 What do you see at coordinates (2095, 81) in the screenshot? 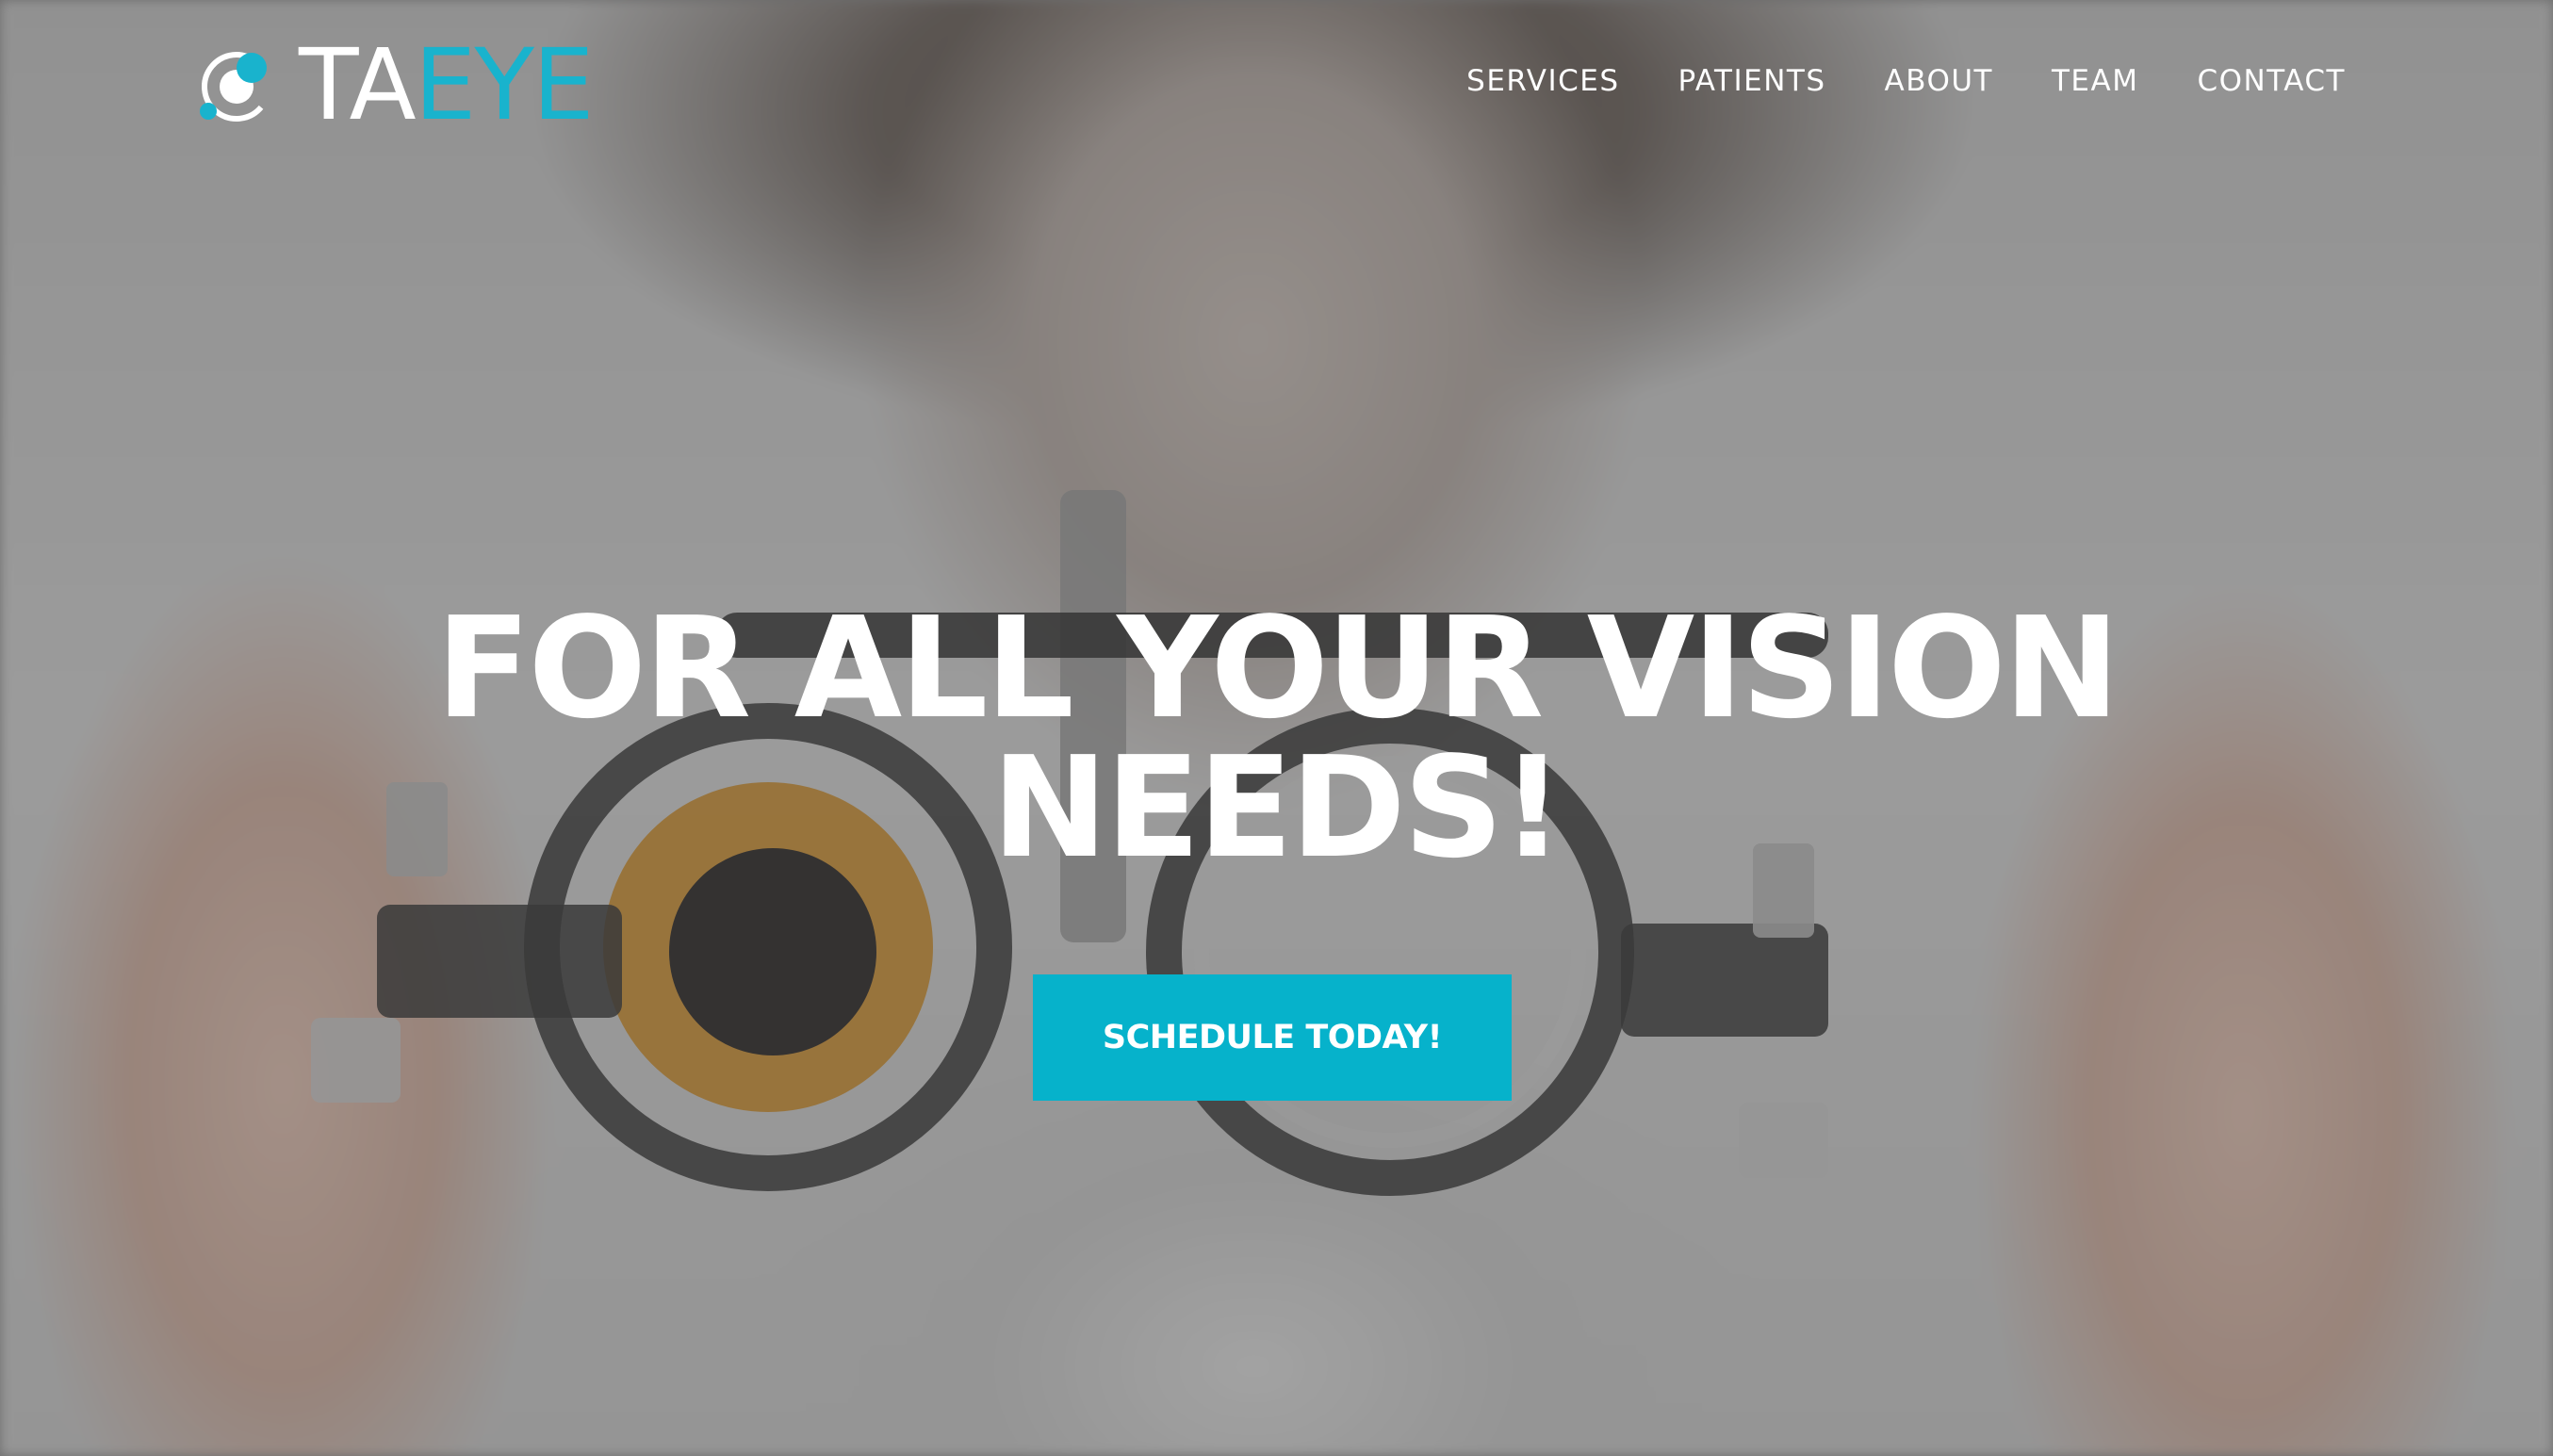
I see `nav-link-team: TEAM` at bounding box center [2095, 81].